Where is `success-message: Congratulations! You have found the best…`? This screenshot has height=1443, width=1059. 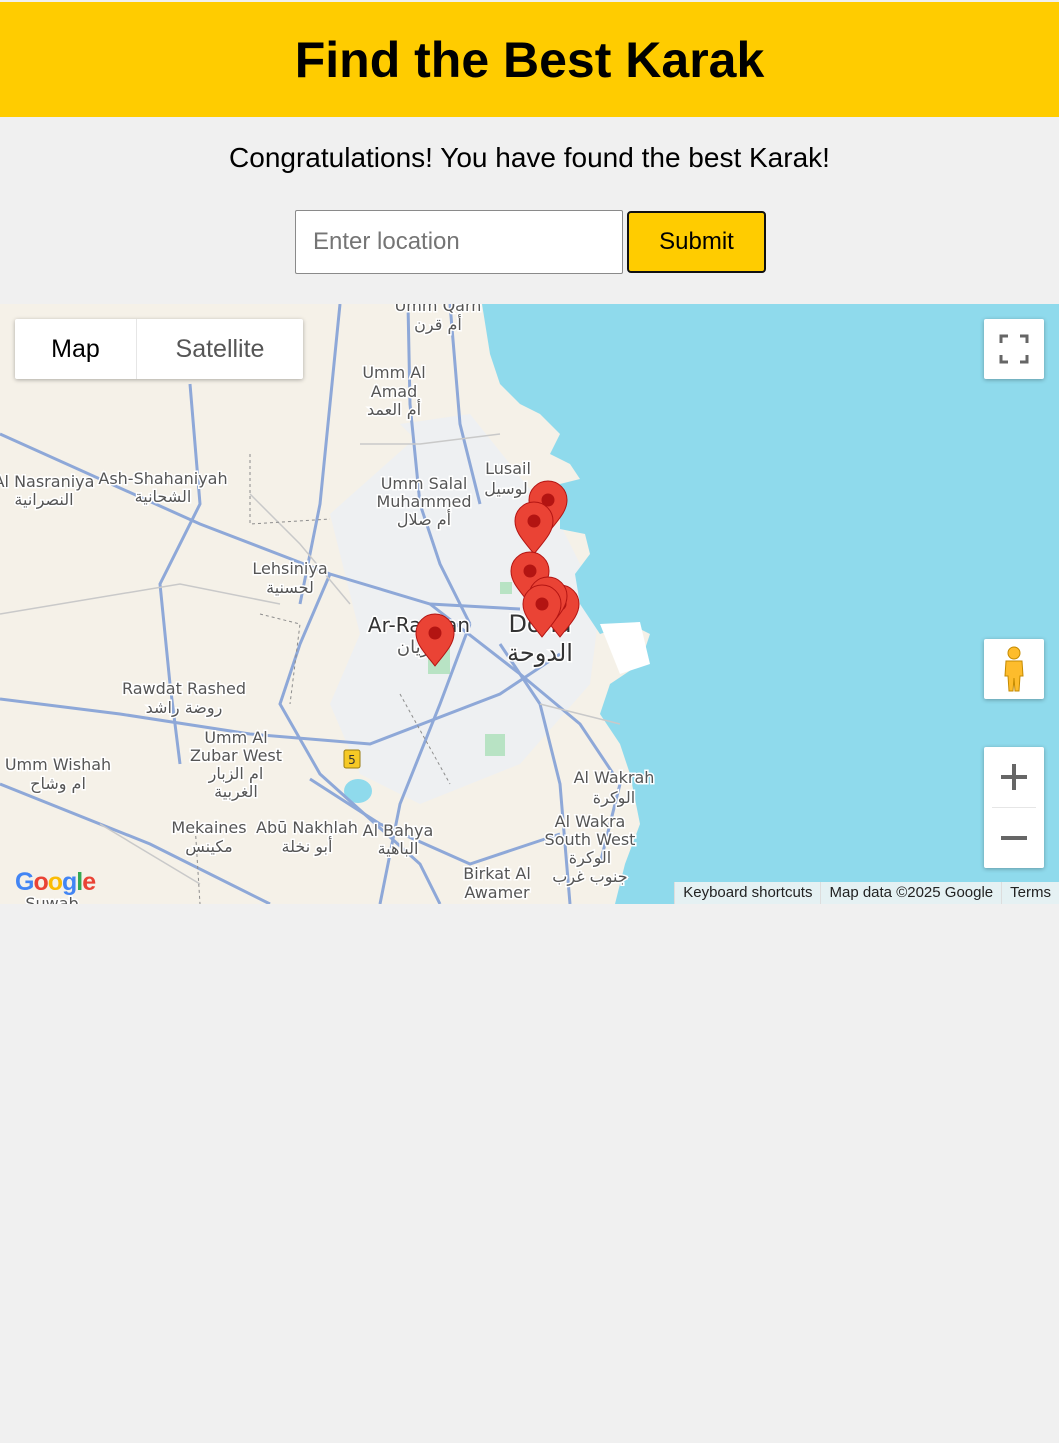 success-message: Congratulations! You have found the best… is located at coordinates (529, 157).